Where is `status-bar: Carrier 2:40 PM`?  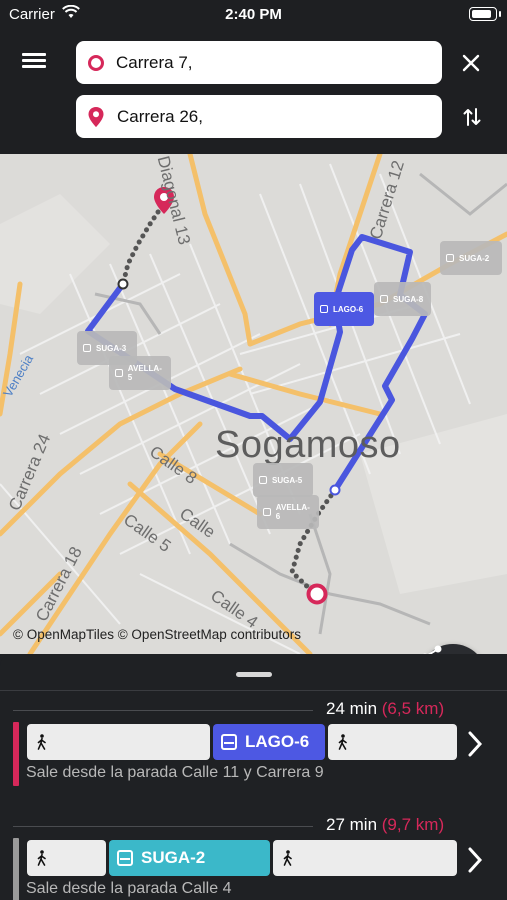
status-bar: Carrier 2:40 PM is located at coordinates (253, 15).